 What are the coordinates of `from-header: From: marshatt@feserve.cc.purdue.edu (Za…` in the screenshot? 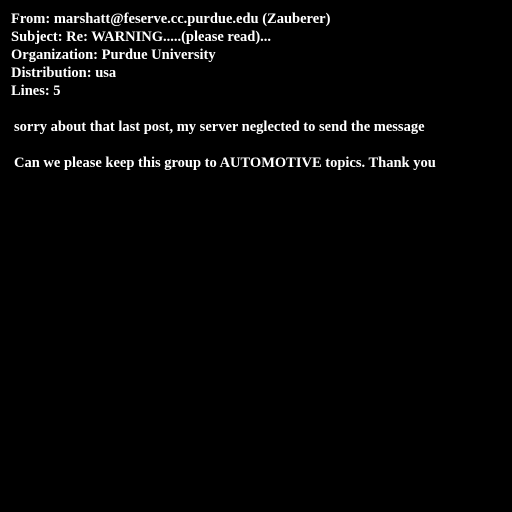 It's located at (171, 19).